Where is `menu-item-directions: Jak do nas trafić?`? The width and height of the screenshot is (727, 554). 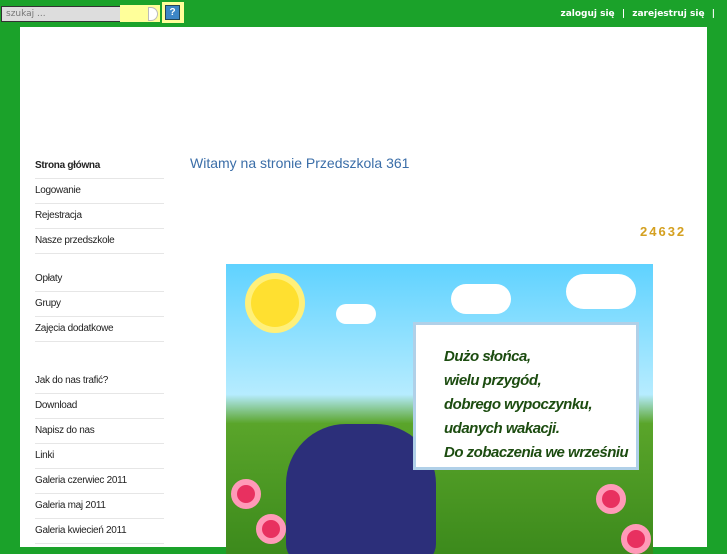 menu-item-directions: Jak do nas trafić? is located at coordinates (99, 381).